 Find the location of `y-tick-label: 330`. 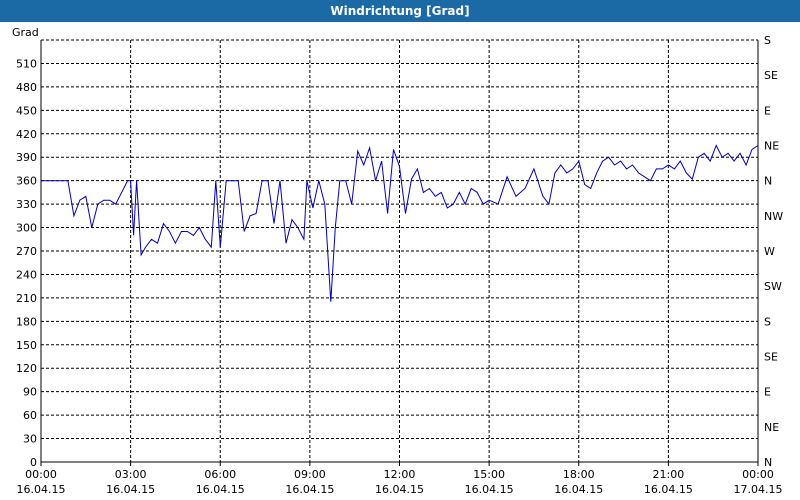

y-tick-label: 330 is located at coordinates (26, 204).